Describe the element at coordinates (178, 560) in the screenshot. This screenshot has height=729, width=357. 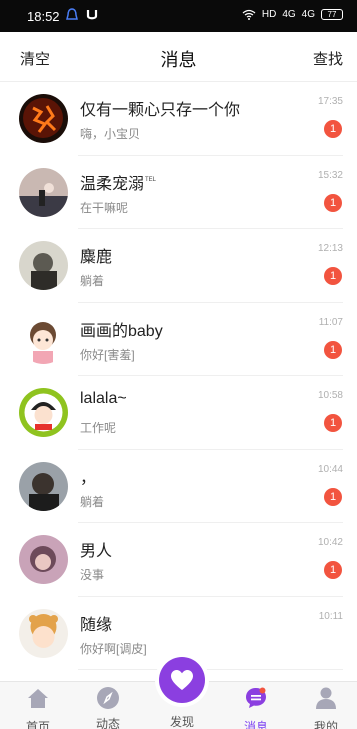
I see `conversation-row: 男人 没事 10:42 1` at that location.